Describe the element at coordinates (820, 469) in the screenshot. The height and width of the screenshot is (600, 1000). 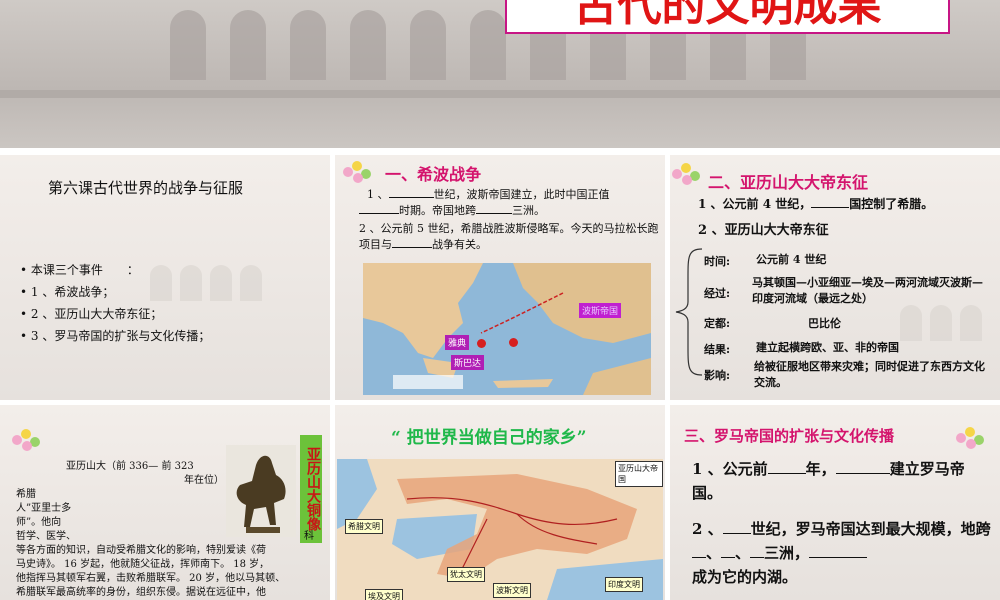
I see `q-text: 年，` at that location.